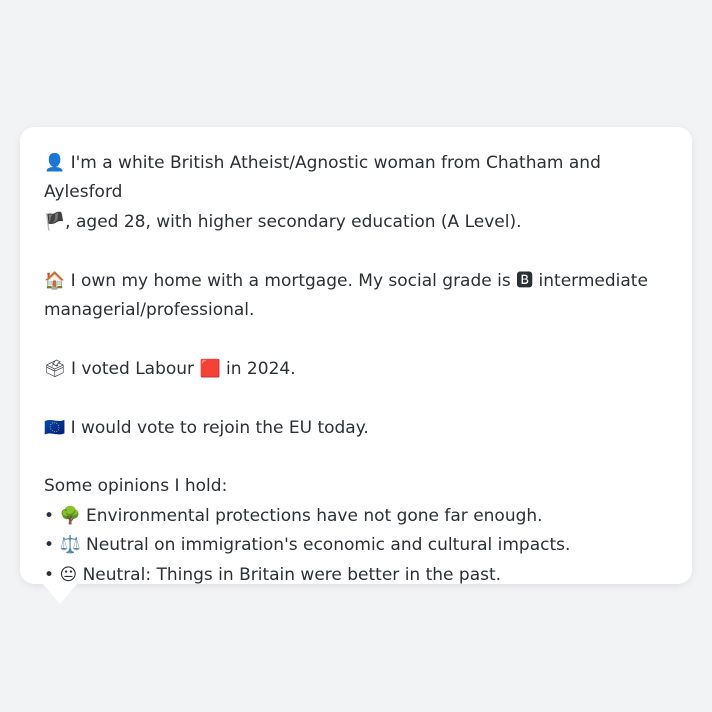  Describe the element at coordinates (219, 427) in the screenshot. I see `eu-text: I would vote to rejoin the EU today.` at that location.